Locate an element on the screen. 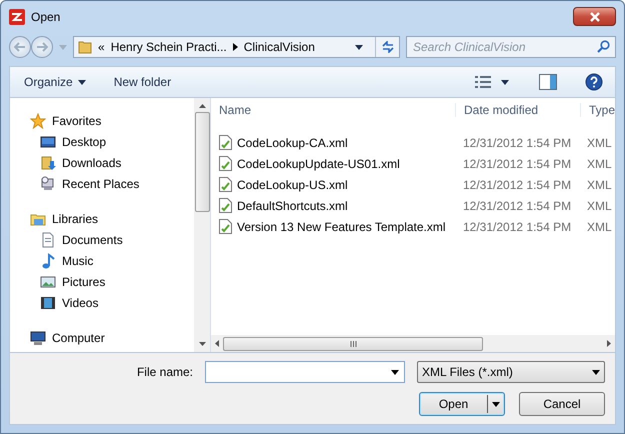 The width and height of the screenshot is (625, 434). file-name: CodeLookup-CA.xml is located at coordinates (292, 143).